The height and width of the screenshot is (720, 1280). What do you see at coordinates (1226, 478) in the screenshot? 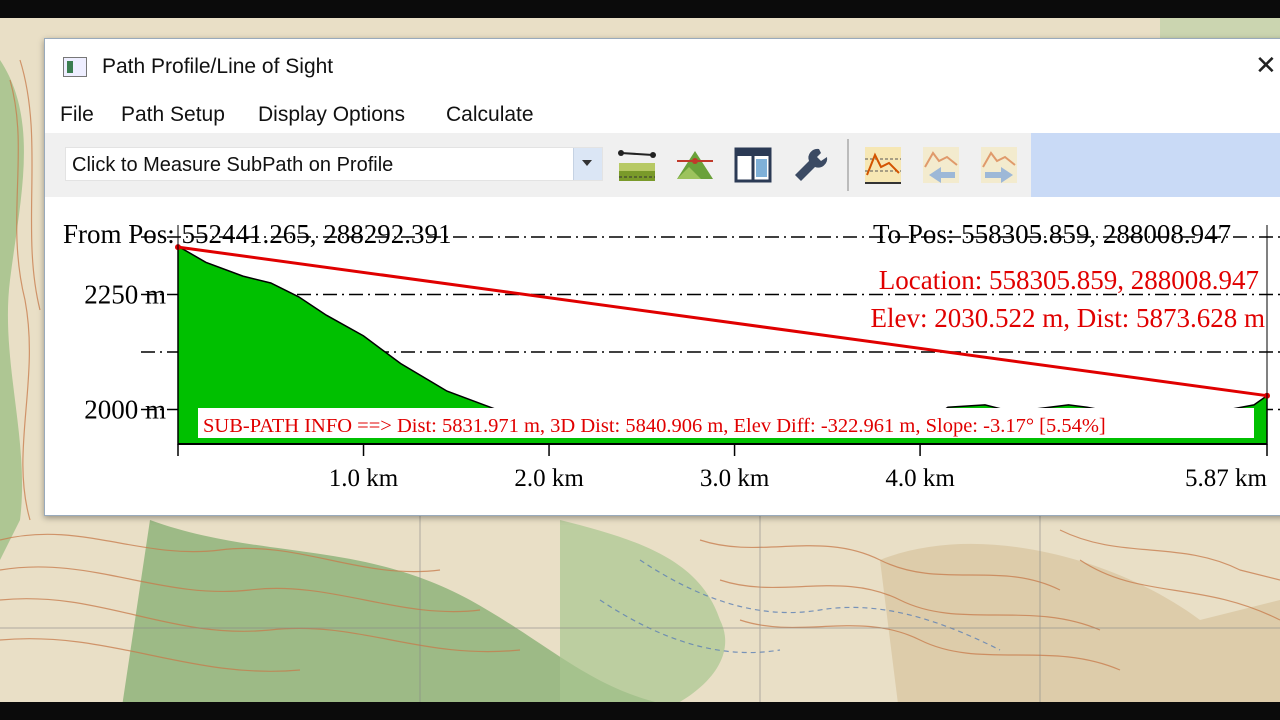
I see `x-tick-label-4: 5.87 km` at bounding box center [1226, 478].